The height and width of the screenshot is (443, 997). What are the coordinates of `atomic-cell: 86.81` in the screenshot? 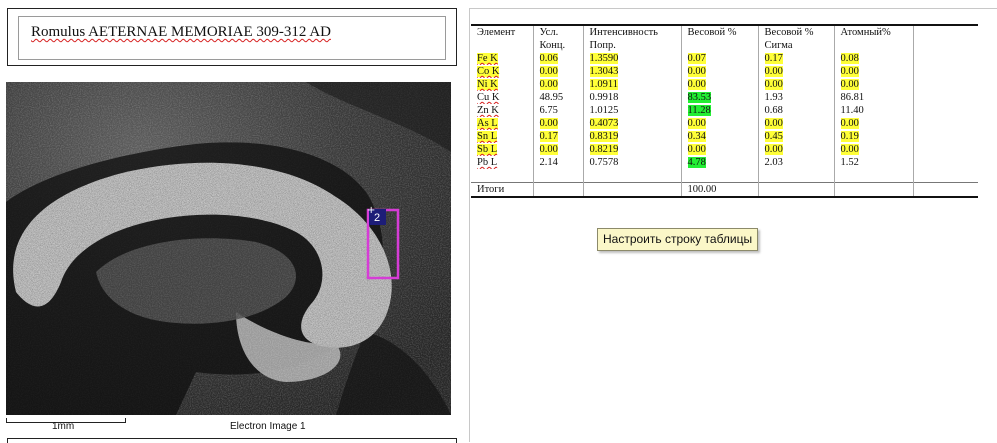 It's located at (852, 97).